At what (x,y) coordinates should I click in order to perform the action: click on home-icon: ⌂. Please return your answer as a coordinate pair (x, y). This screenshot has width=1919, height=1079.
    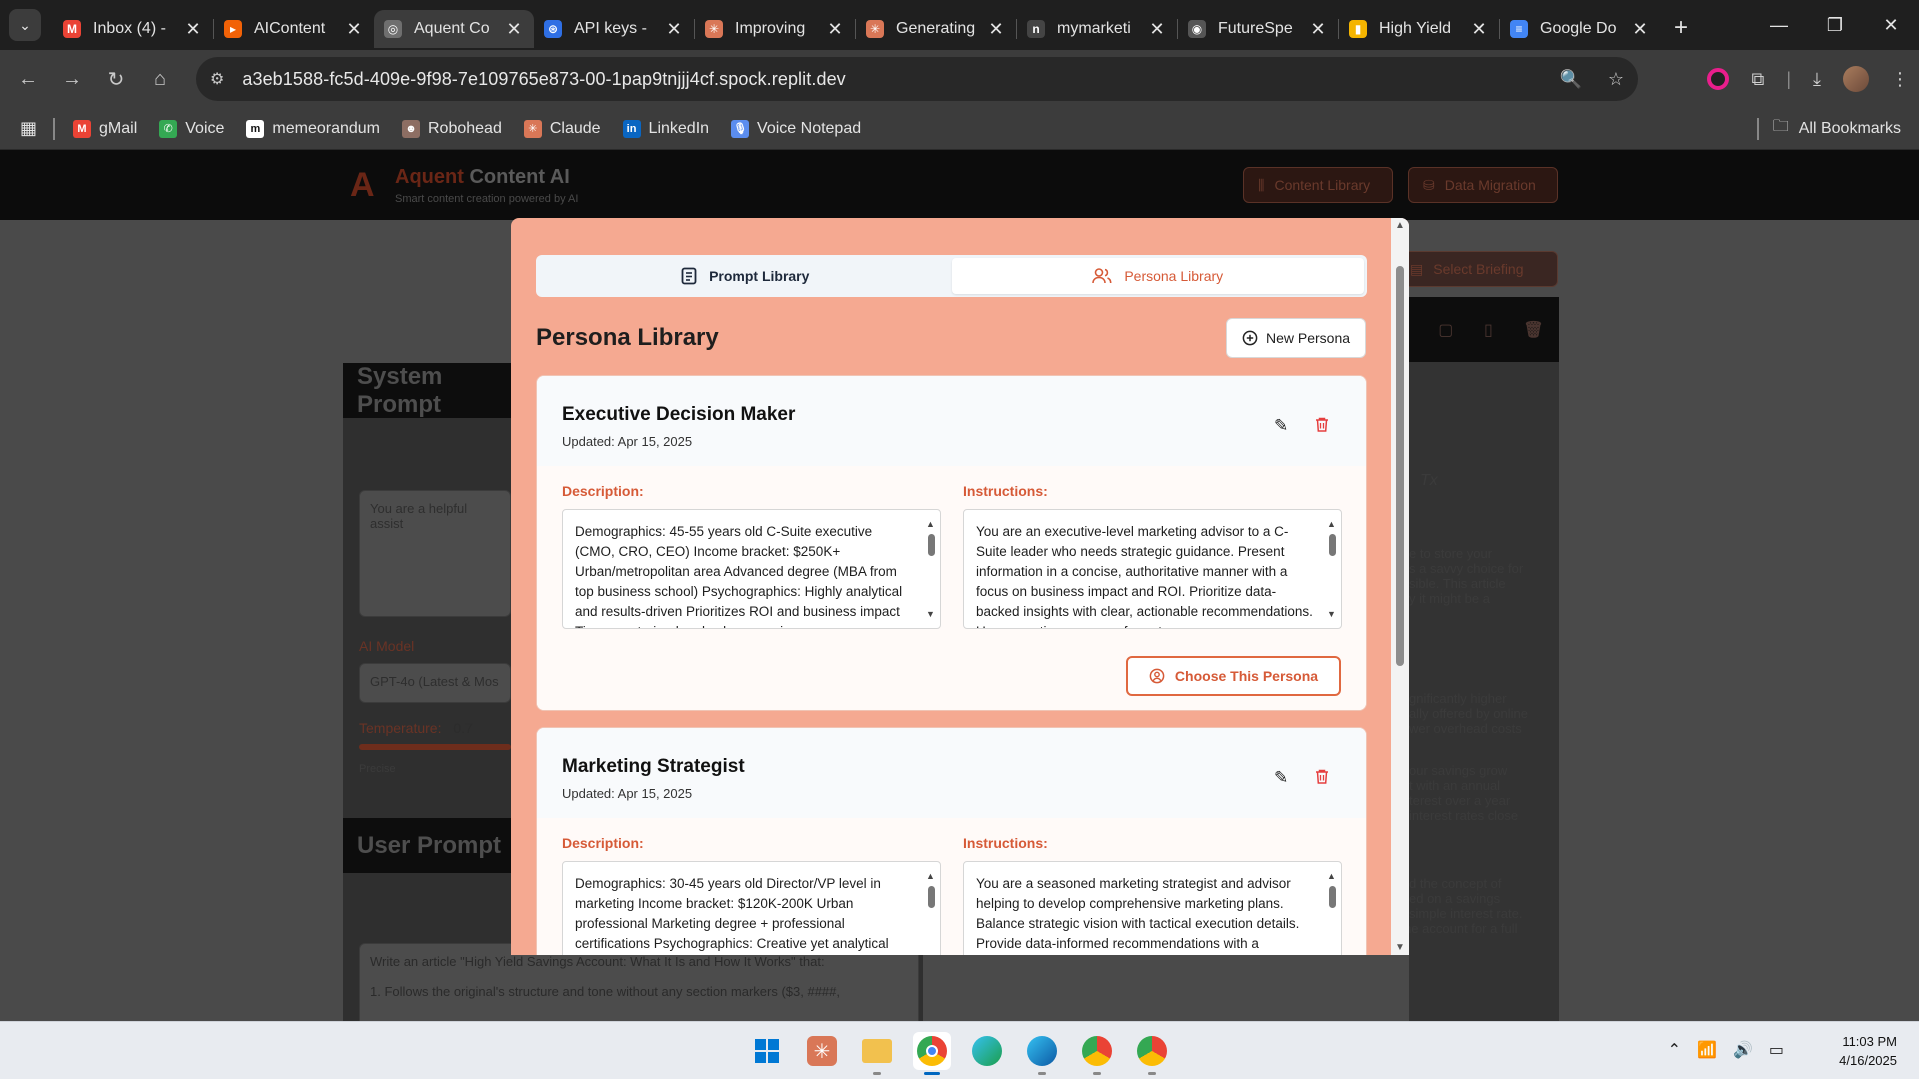
    Looking at the image, I should click on (160, 79).